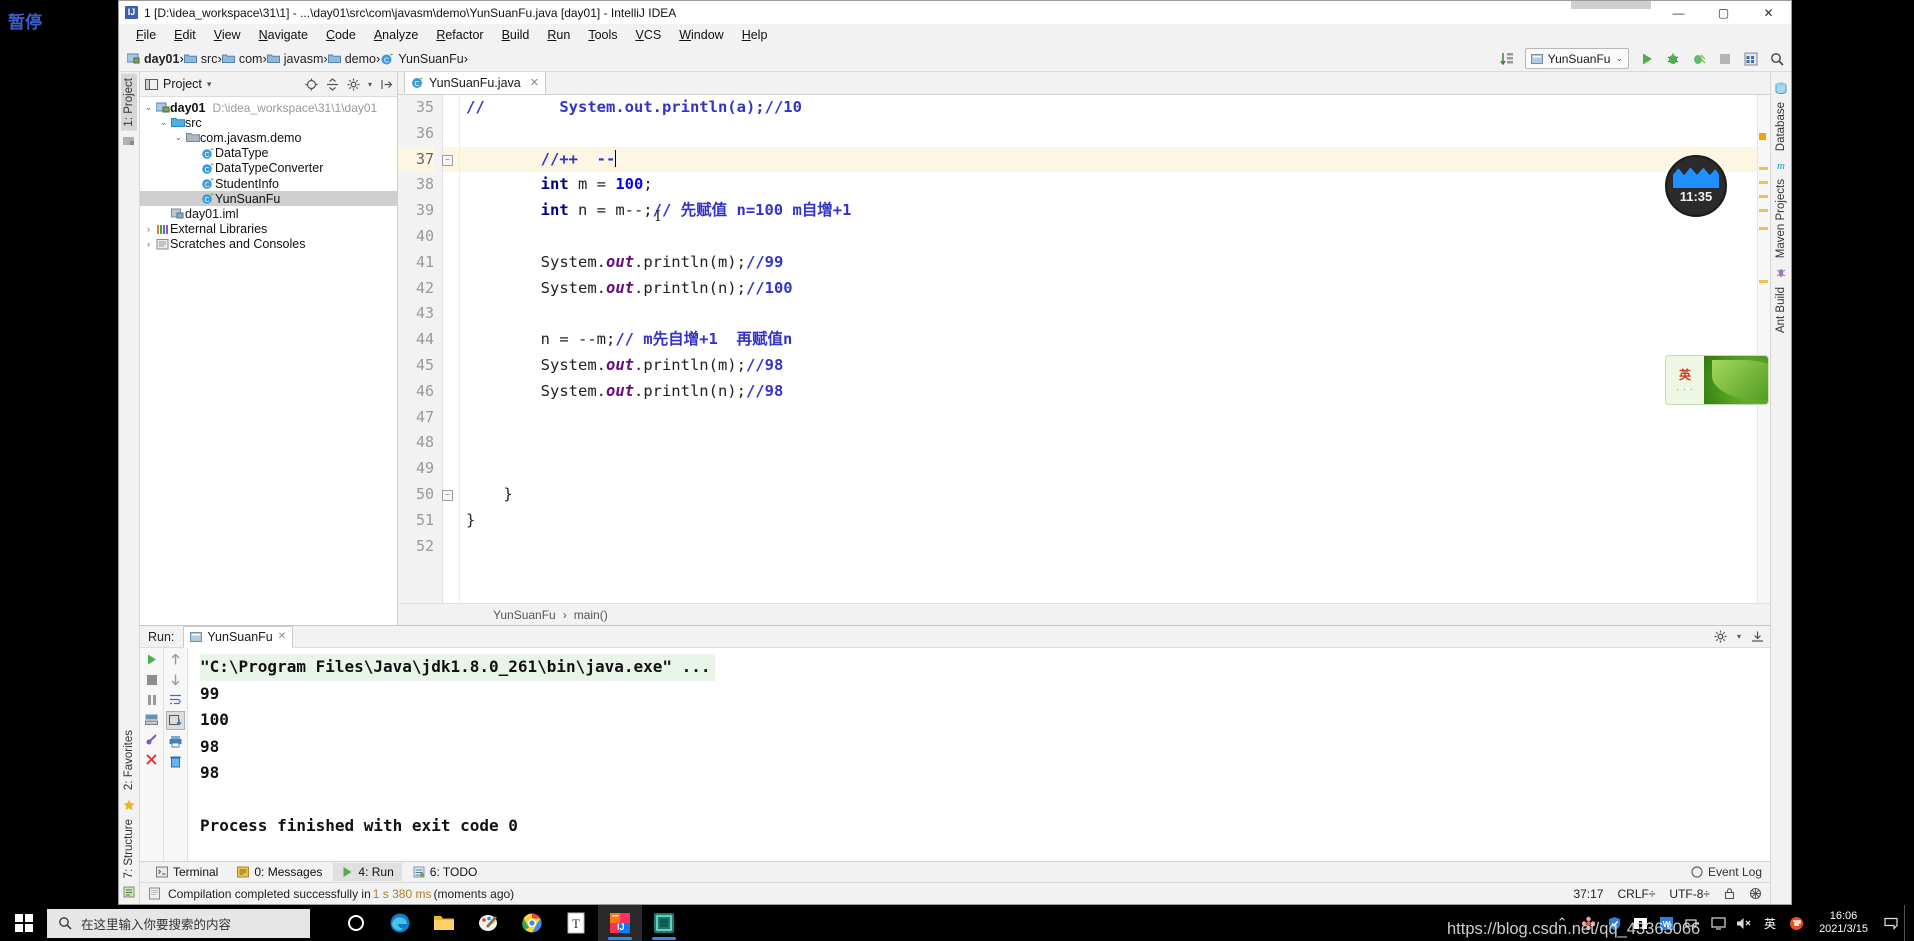 Image resolution: width=1914 pixels, height=941 pixels. I want to click on file-encoding: UTF-8÷, so click(1689, 894).